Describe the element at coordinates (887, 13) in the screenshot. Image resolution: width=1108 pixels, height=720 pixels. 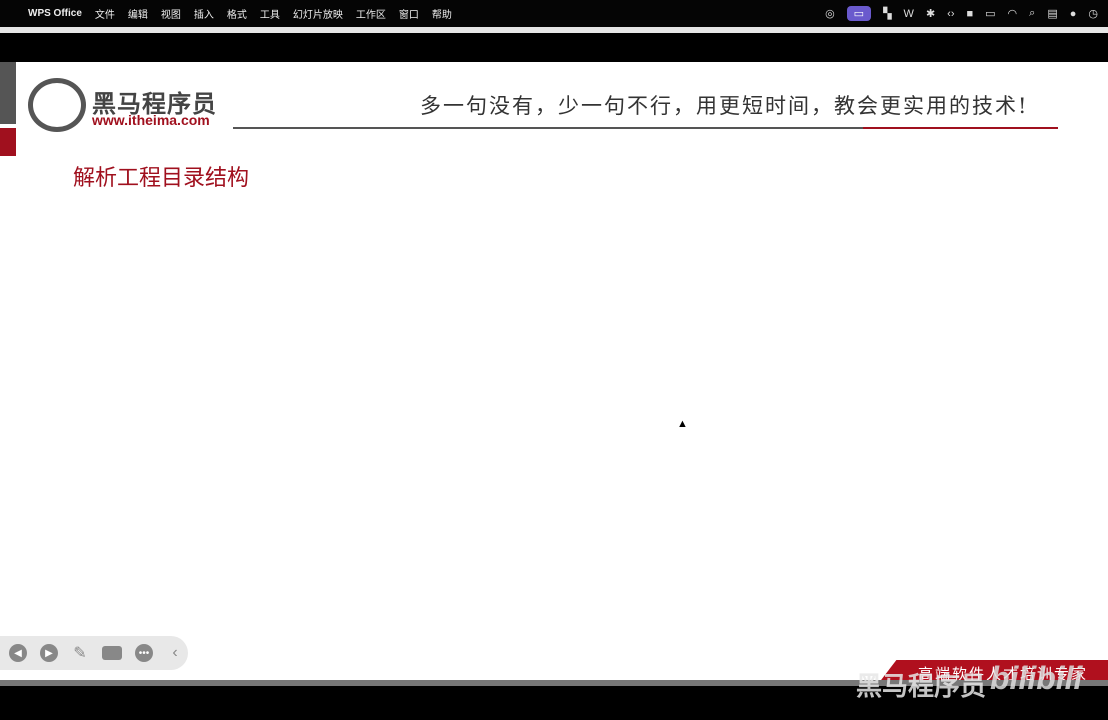
I see `bookmark-icon: ▚` at that location.